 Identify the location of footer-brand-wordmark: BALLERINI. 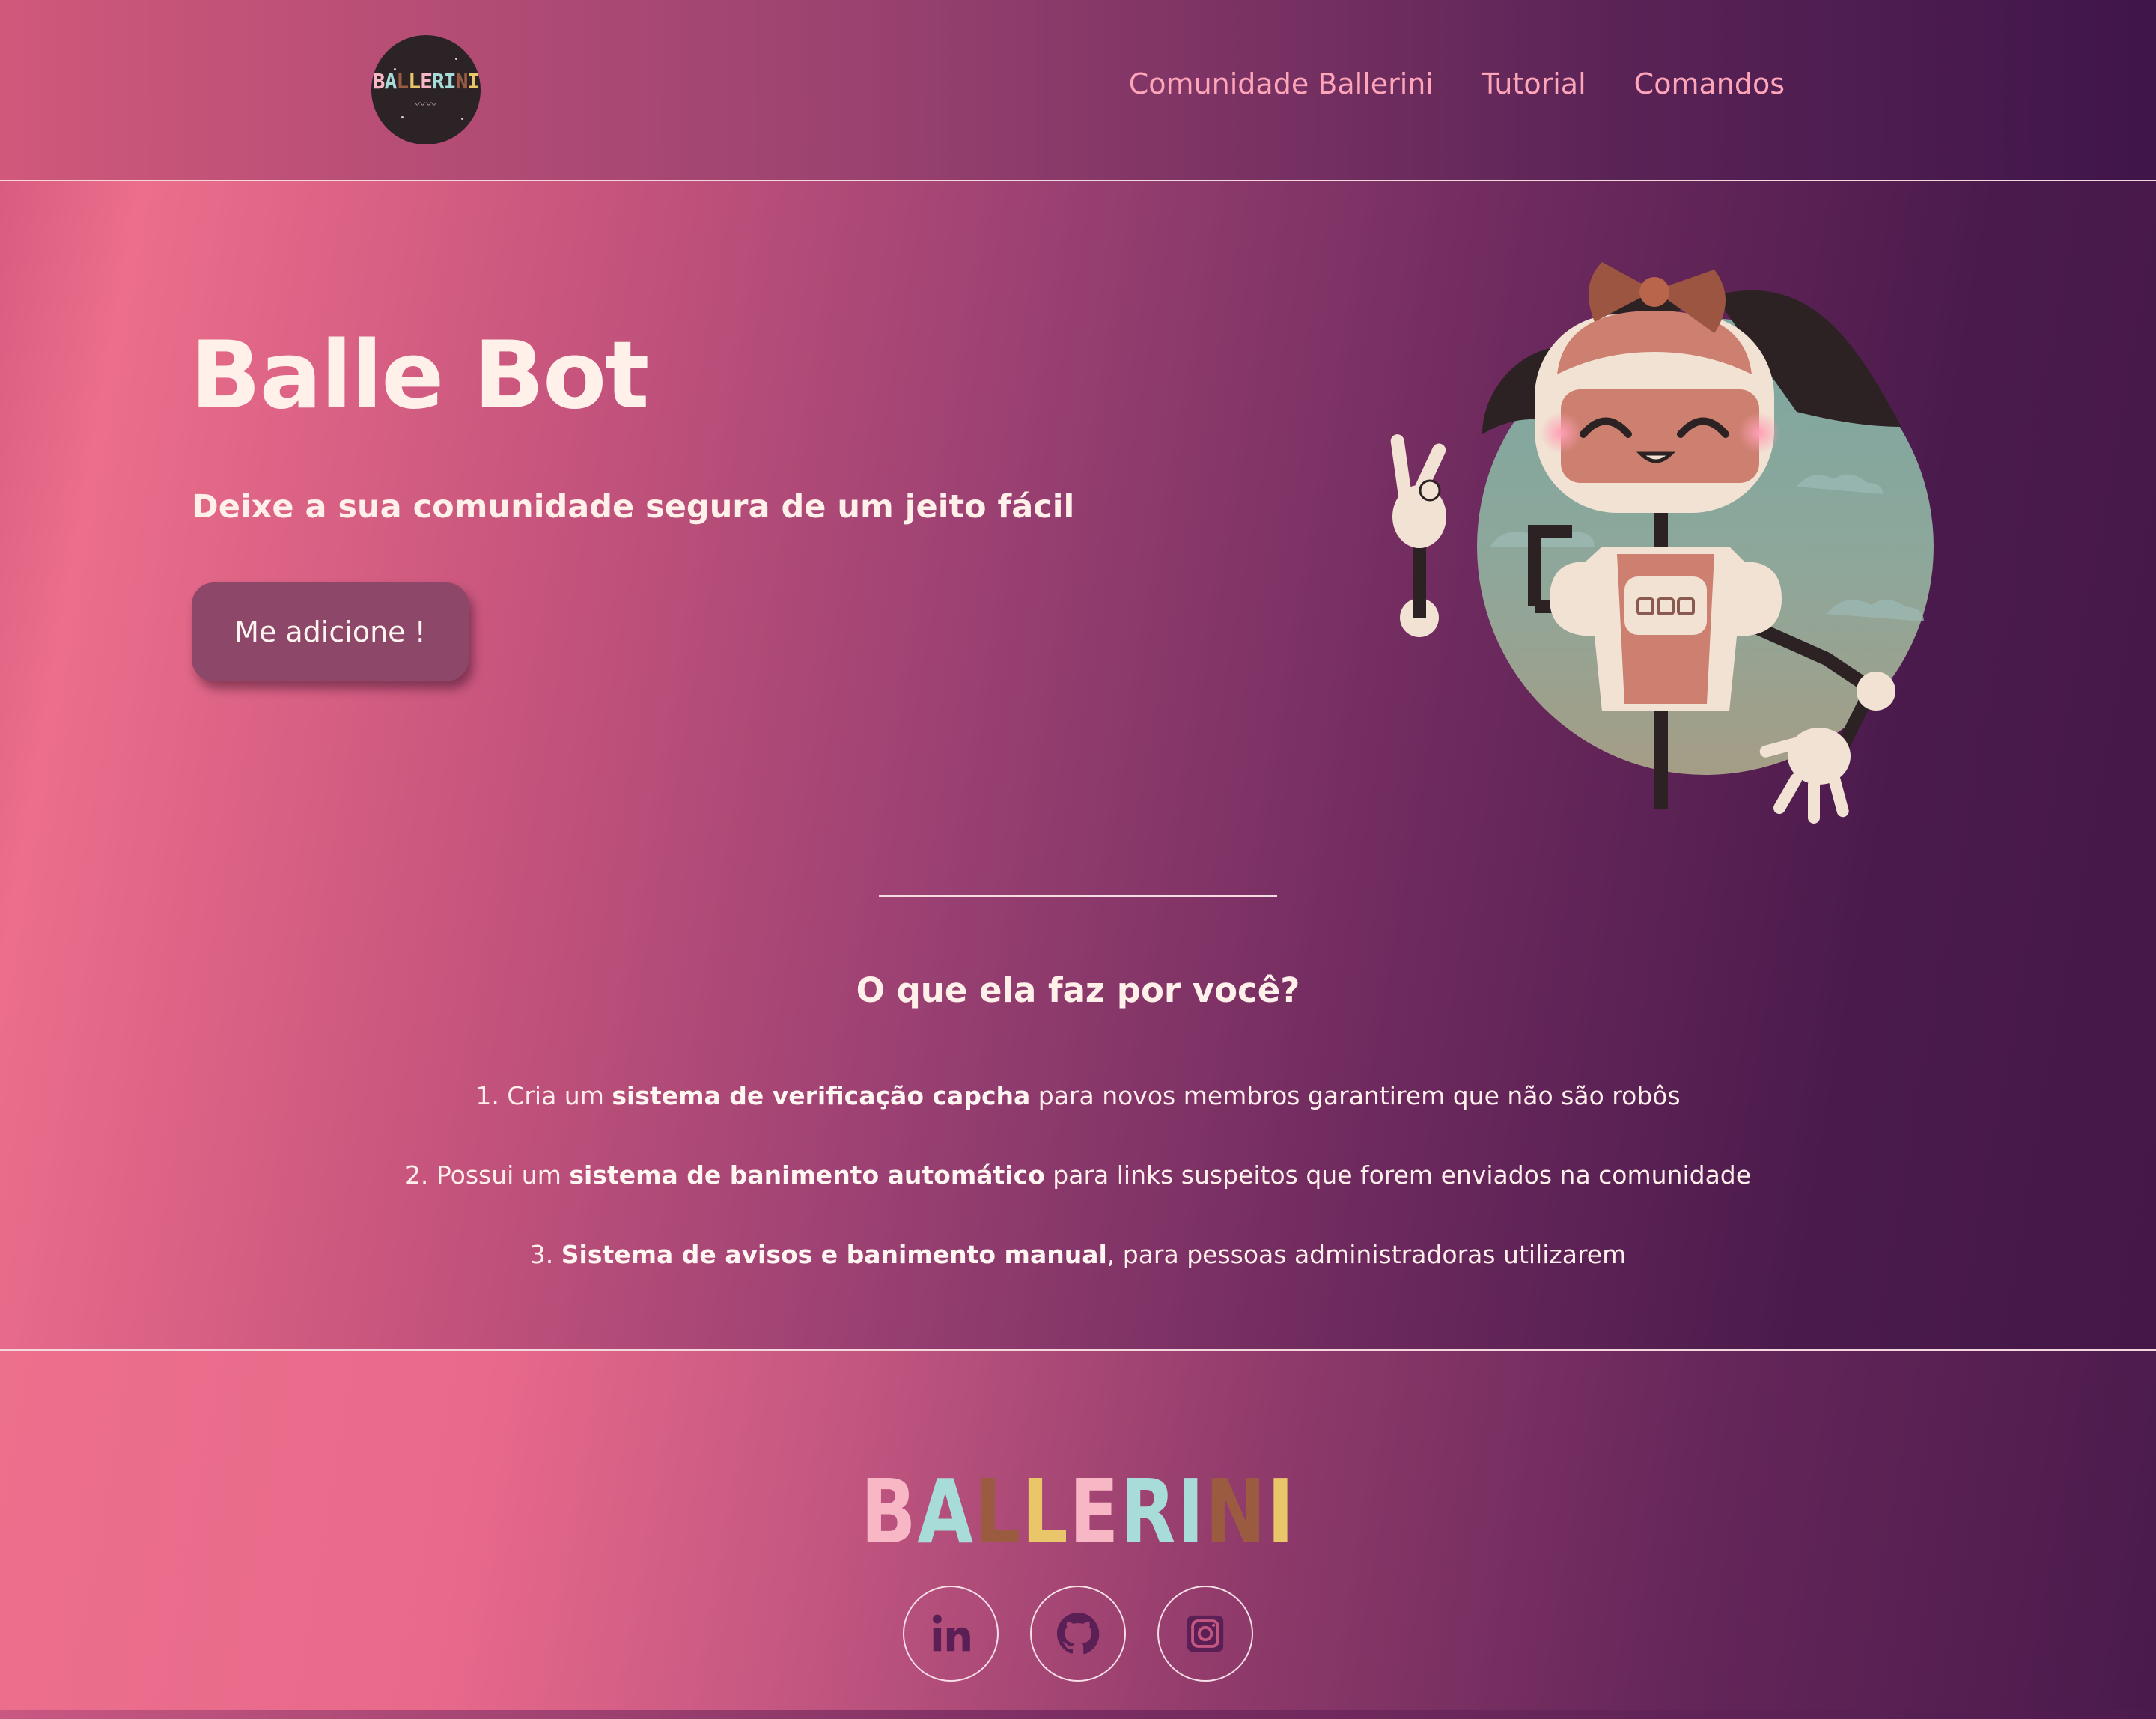
(1078, 1511).